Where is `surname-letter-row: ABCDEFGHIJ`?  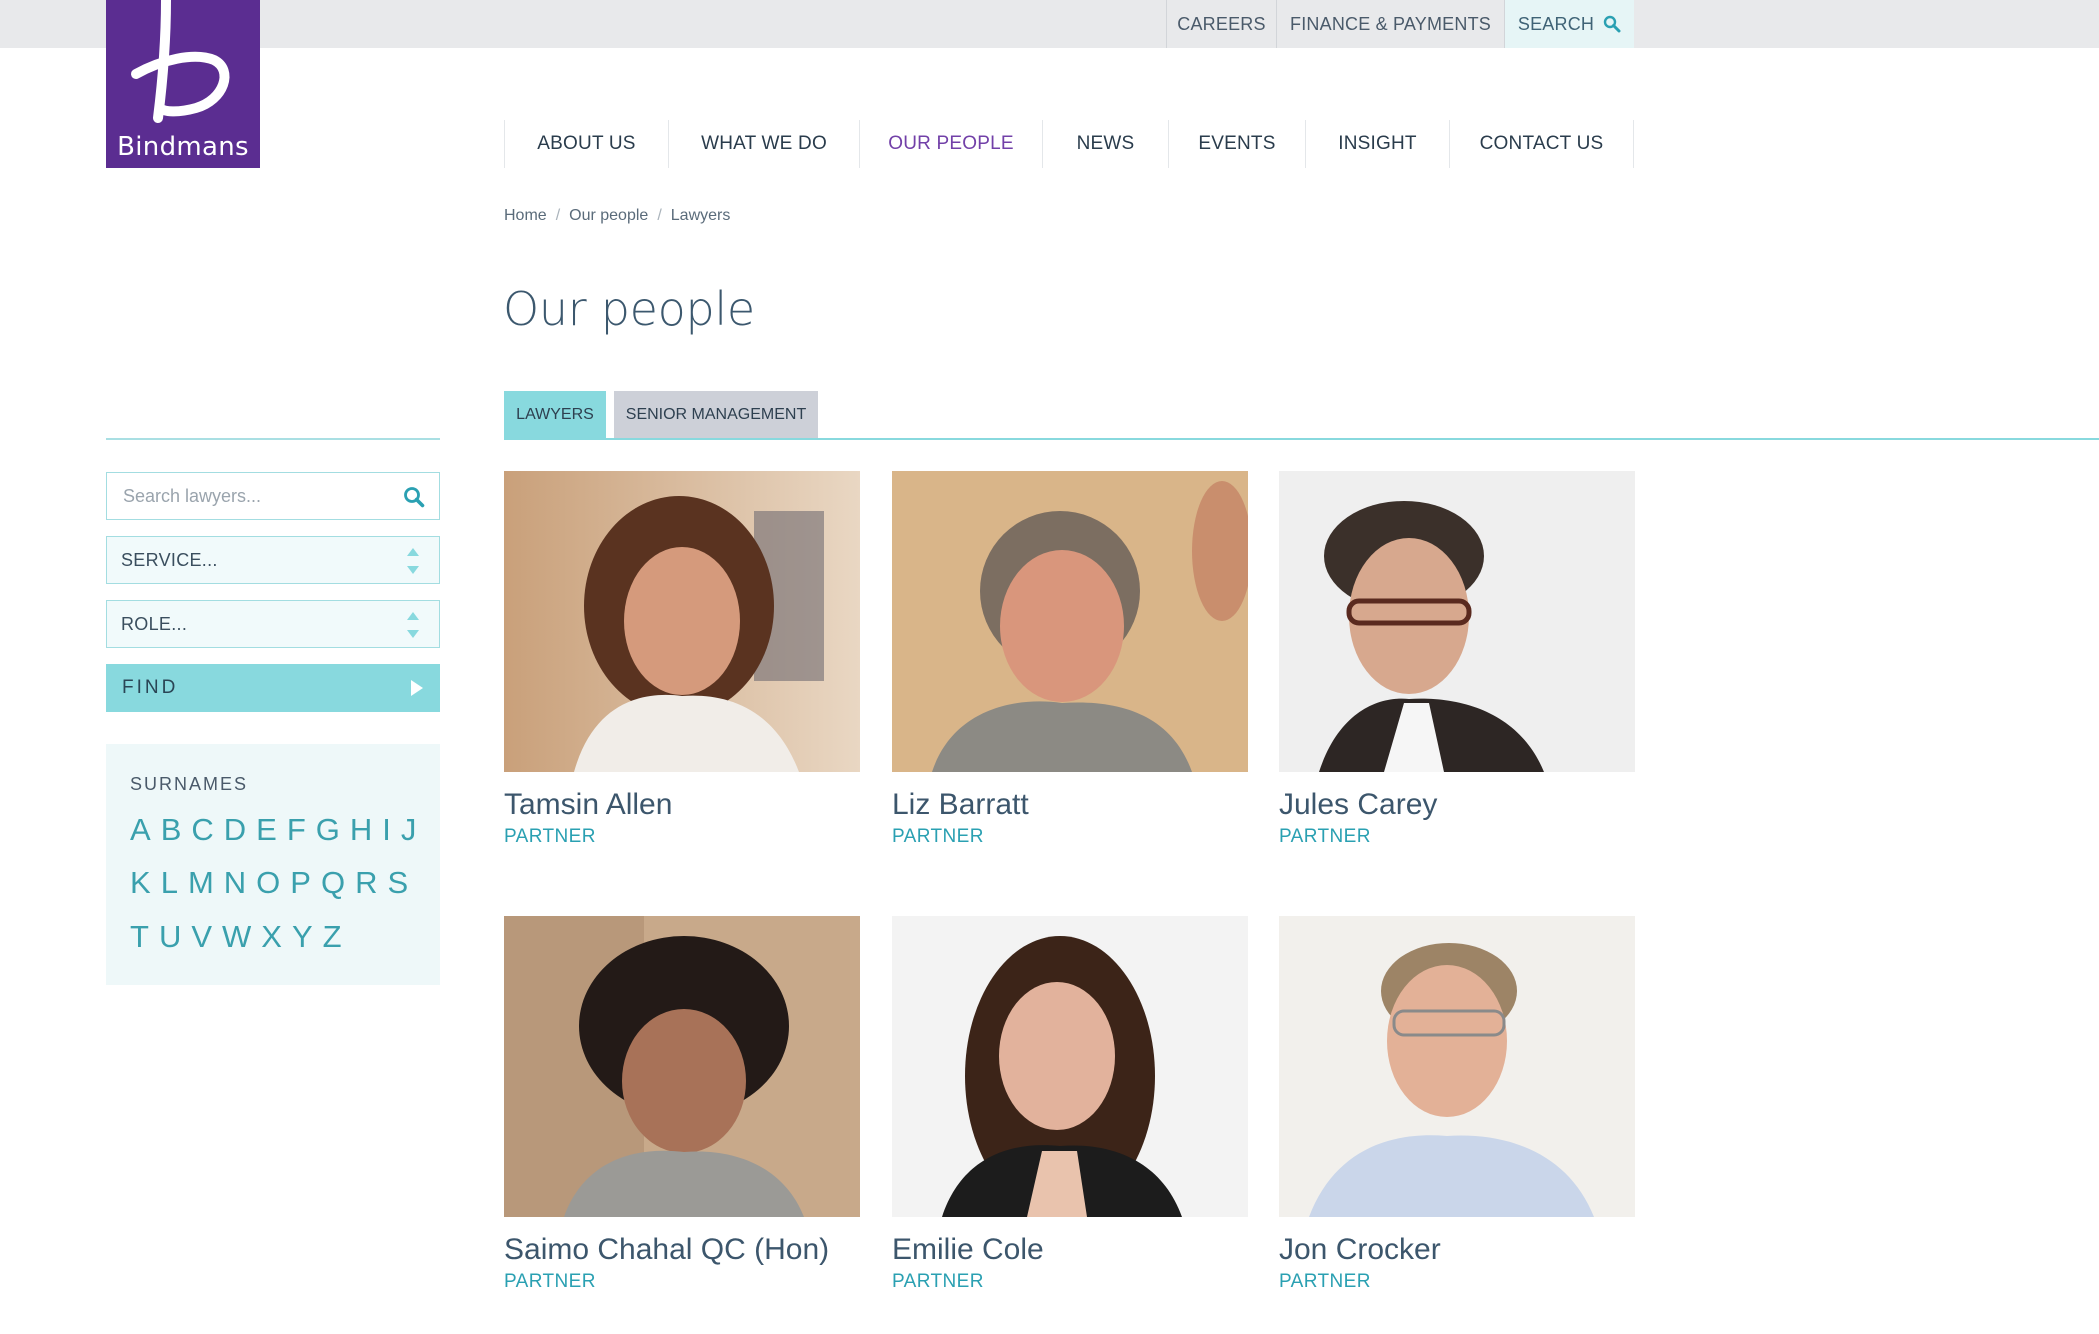
surname-letter-row: ABCDEFGHIJ is located at coordinates (275, 830).